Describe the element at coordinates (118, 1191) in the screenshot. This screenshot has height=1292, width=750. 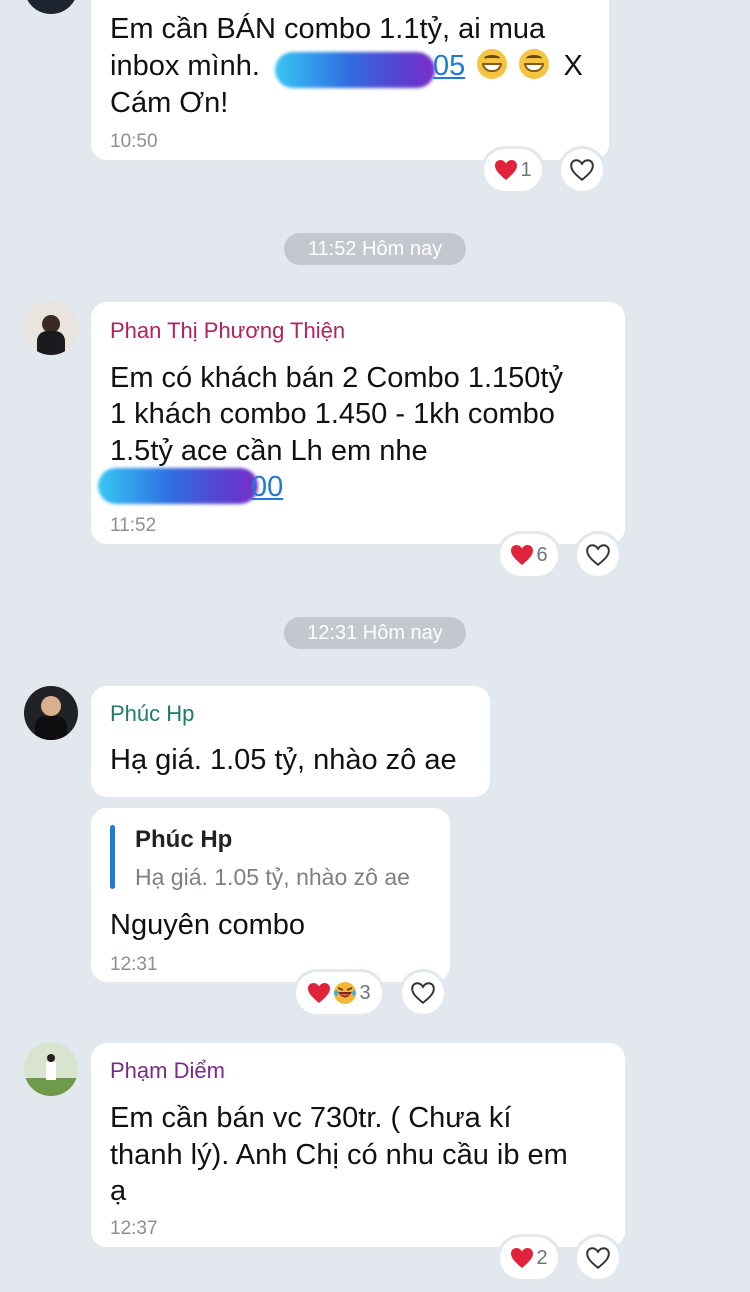
I see `message-text-line: ạ` at that location.